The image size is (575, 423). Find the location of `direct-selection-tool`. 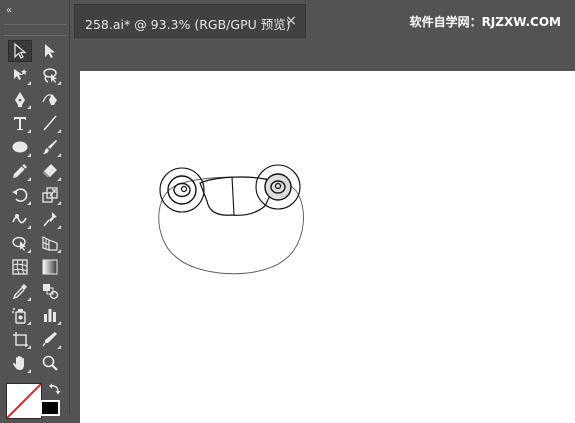

direct-selection-tool is located at coordinates (50, 51).